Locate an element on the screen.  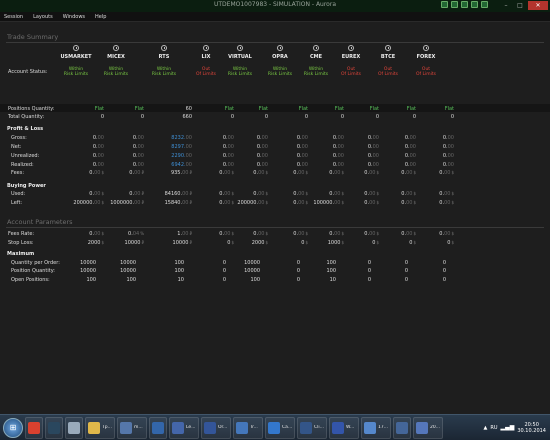
fees-rate-unit: $ is located at coordinates (452, 233).